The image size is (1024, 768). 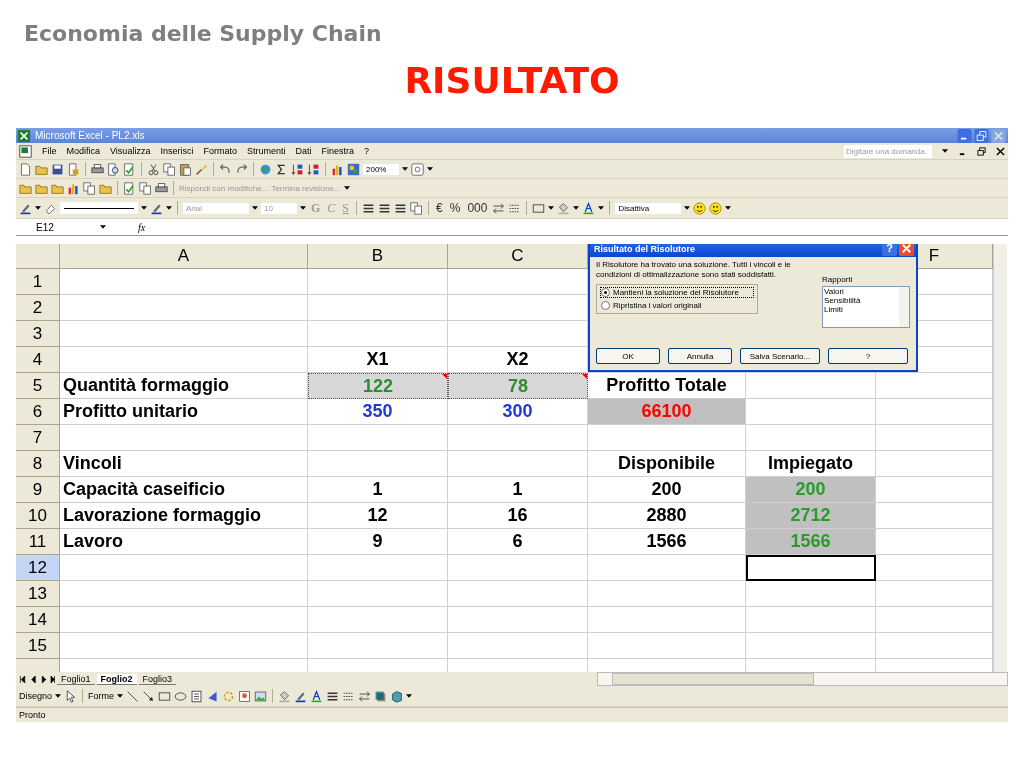 I want to click on cell-text: 6, so click(x=517, y=541).